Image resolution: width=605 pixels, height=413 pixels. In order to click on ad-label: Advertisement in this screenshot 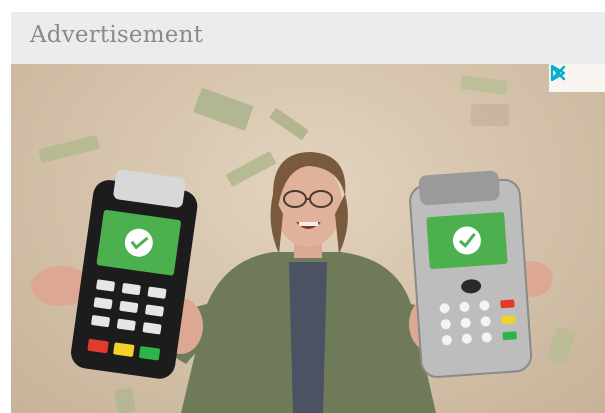, I will do `click(117, 35)`.